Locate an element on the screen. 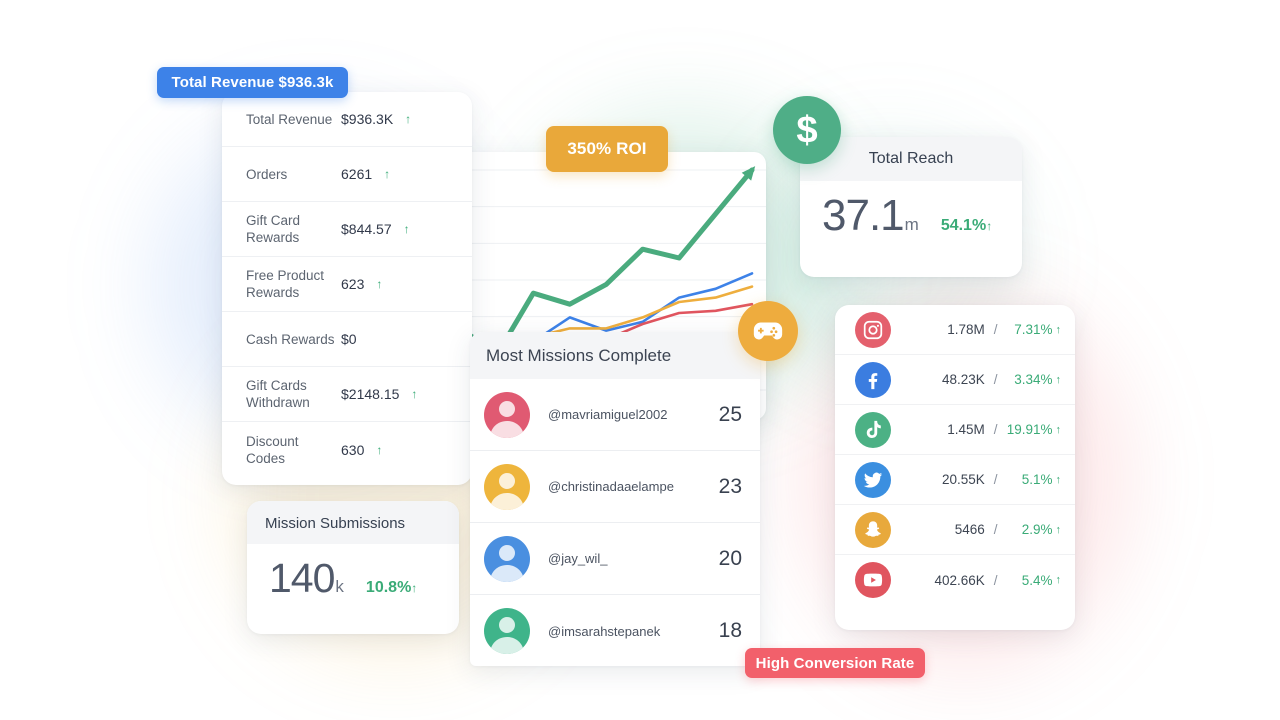 This screenshot has width=1280, height=720. social-percent-value: 19.91% is located at coordinates (1029, 429).